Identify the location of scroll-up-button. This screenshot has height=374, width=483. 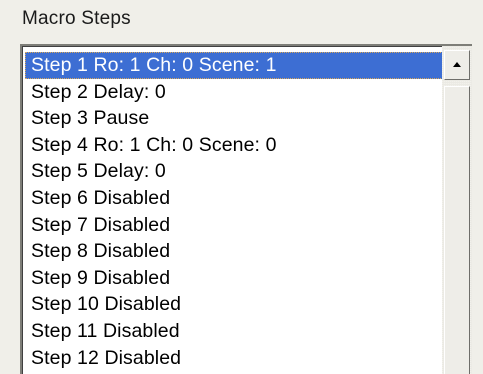
(457, 65).